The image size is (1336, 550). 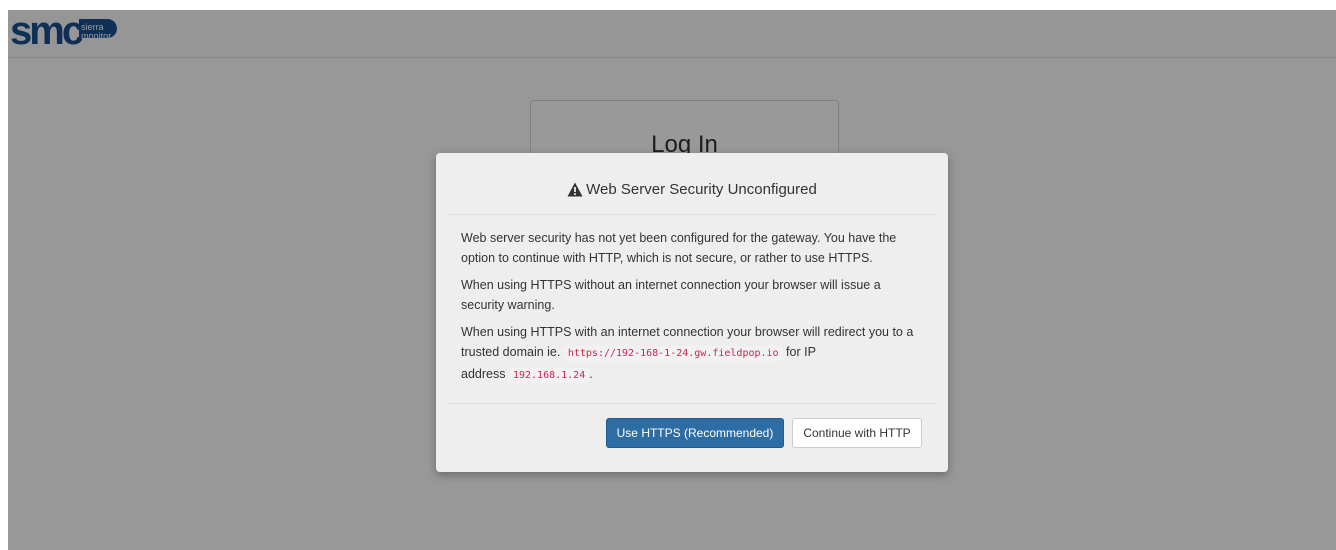 I want to click on example-url: https://192-168-1-24.gw.fieldpop.io, so click(x=673, y=353).